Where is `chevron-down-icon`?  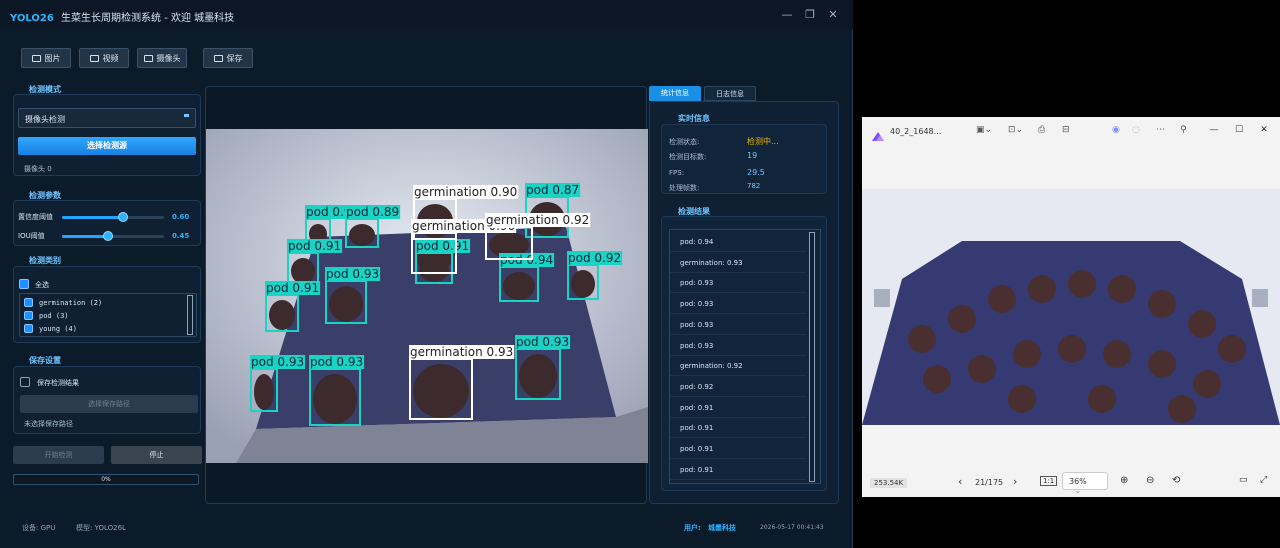 chevron-down-icon is located at coordinates (186, 115).